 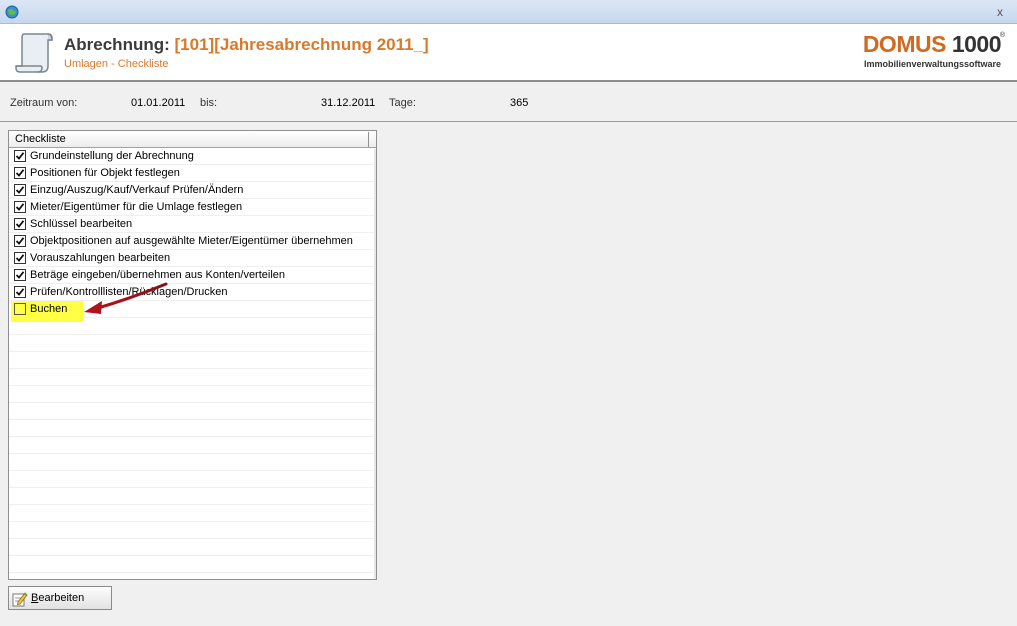 I want to click on bearbeiten-label: Bearbeiten, so click(x=58, y=598).